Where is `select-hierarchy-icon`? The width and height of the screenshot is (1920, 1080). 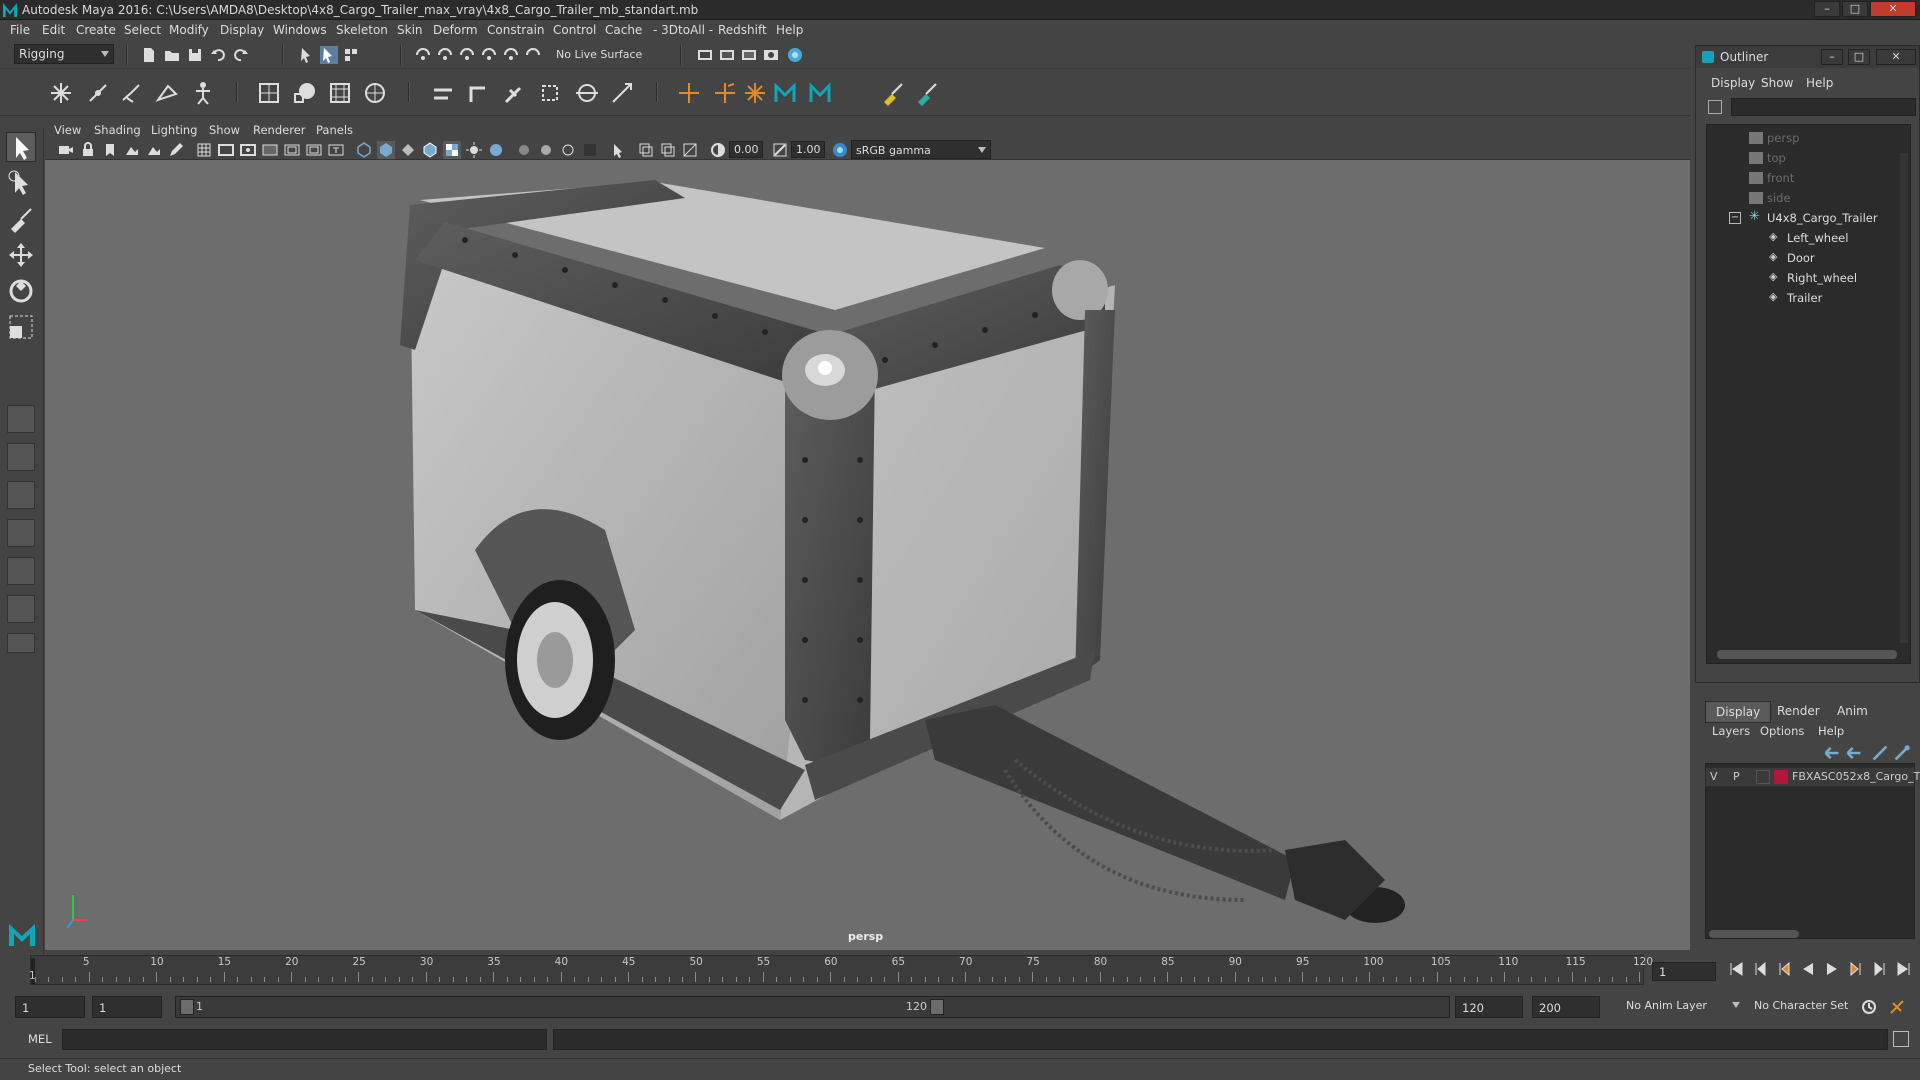
select-hierarchy-icon is located at coordinates (307, 55).